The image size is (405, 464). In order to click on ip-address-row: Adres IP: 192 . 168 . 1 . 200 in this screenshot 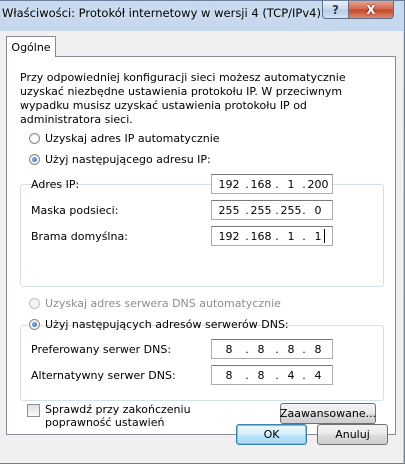, I will do `click(201, 184)`.